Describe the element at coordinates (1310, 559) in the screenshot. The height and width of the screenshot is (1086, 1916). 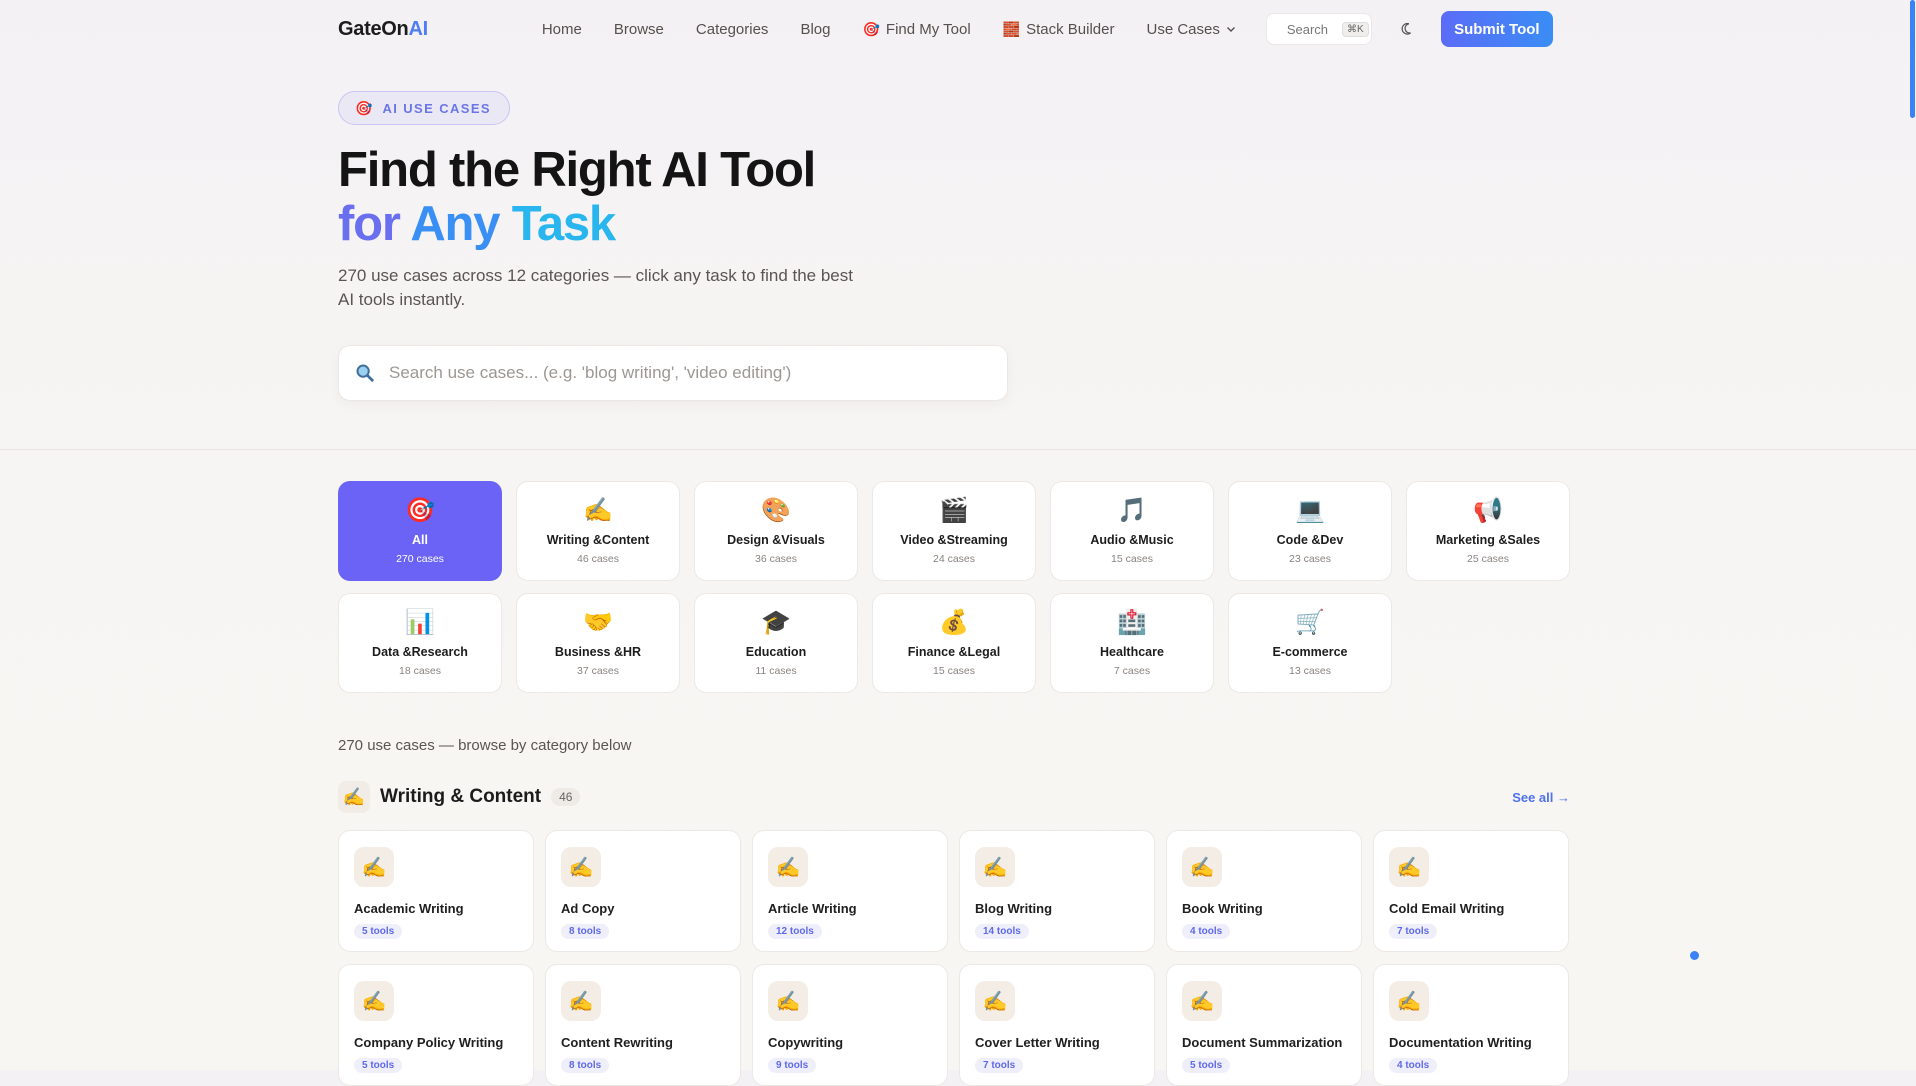
I see `category-count: 23 cases` at that location.